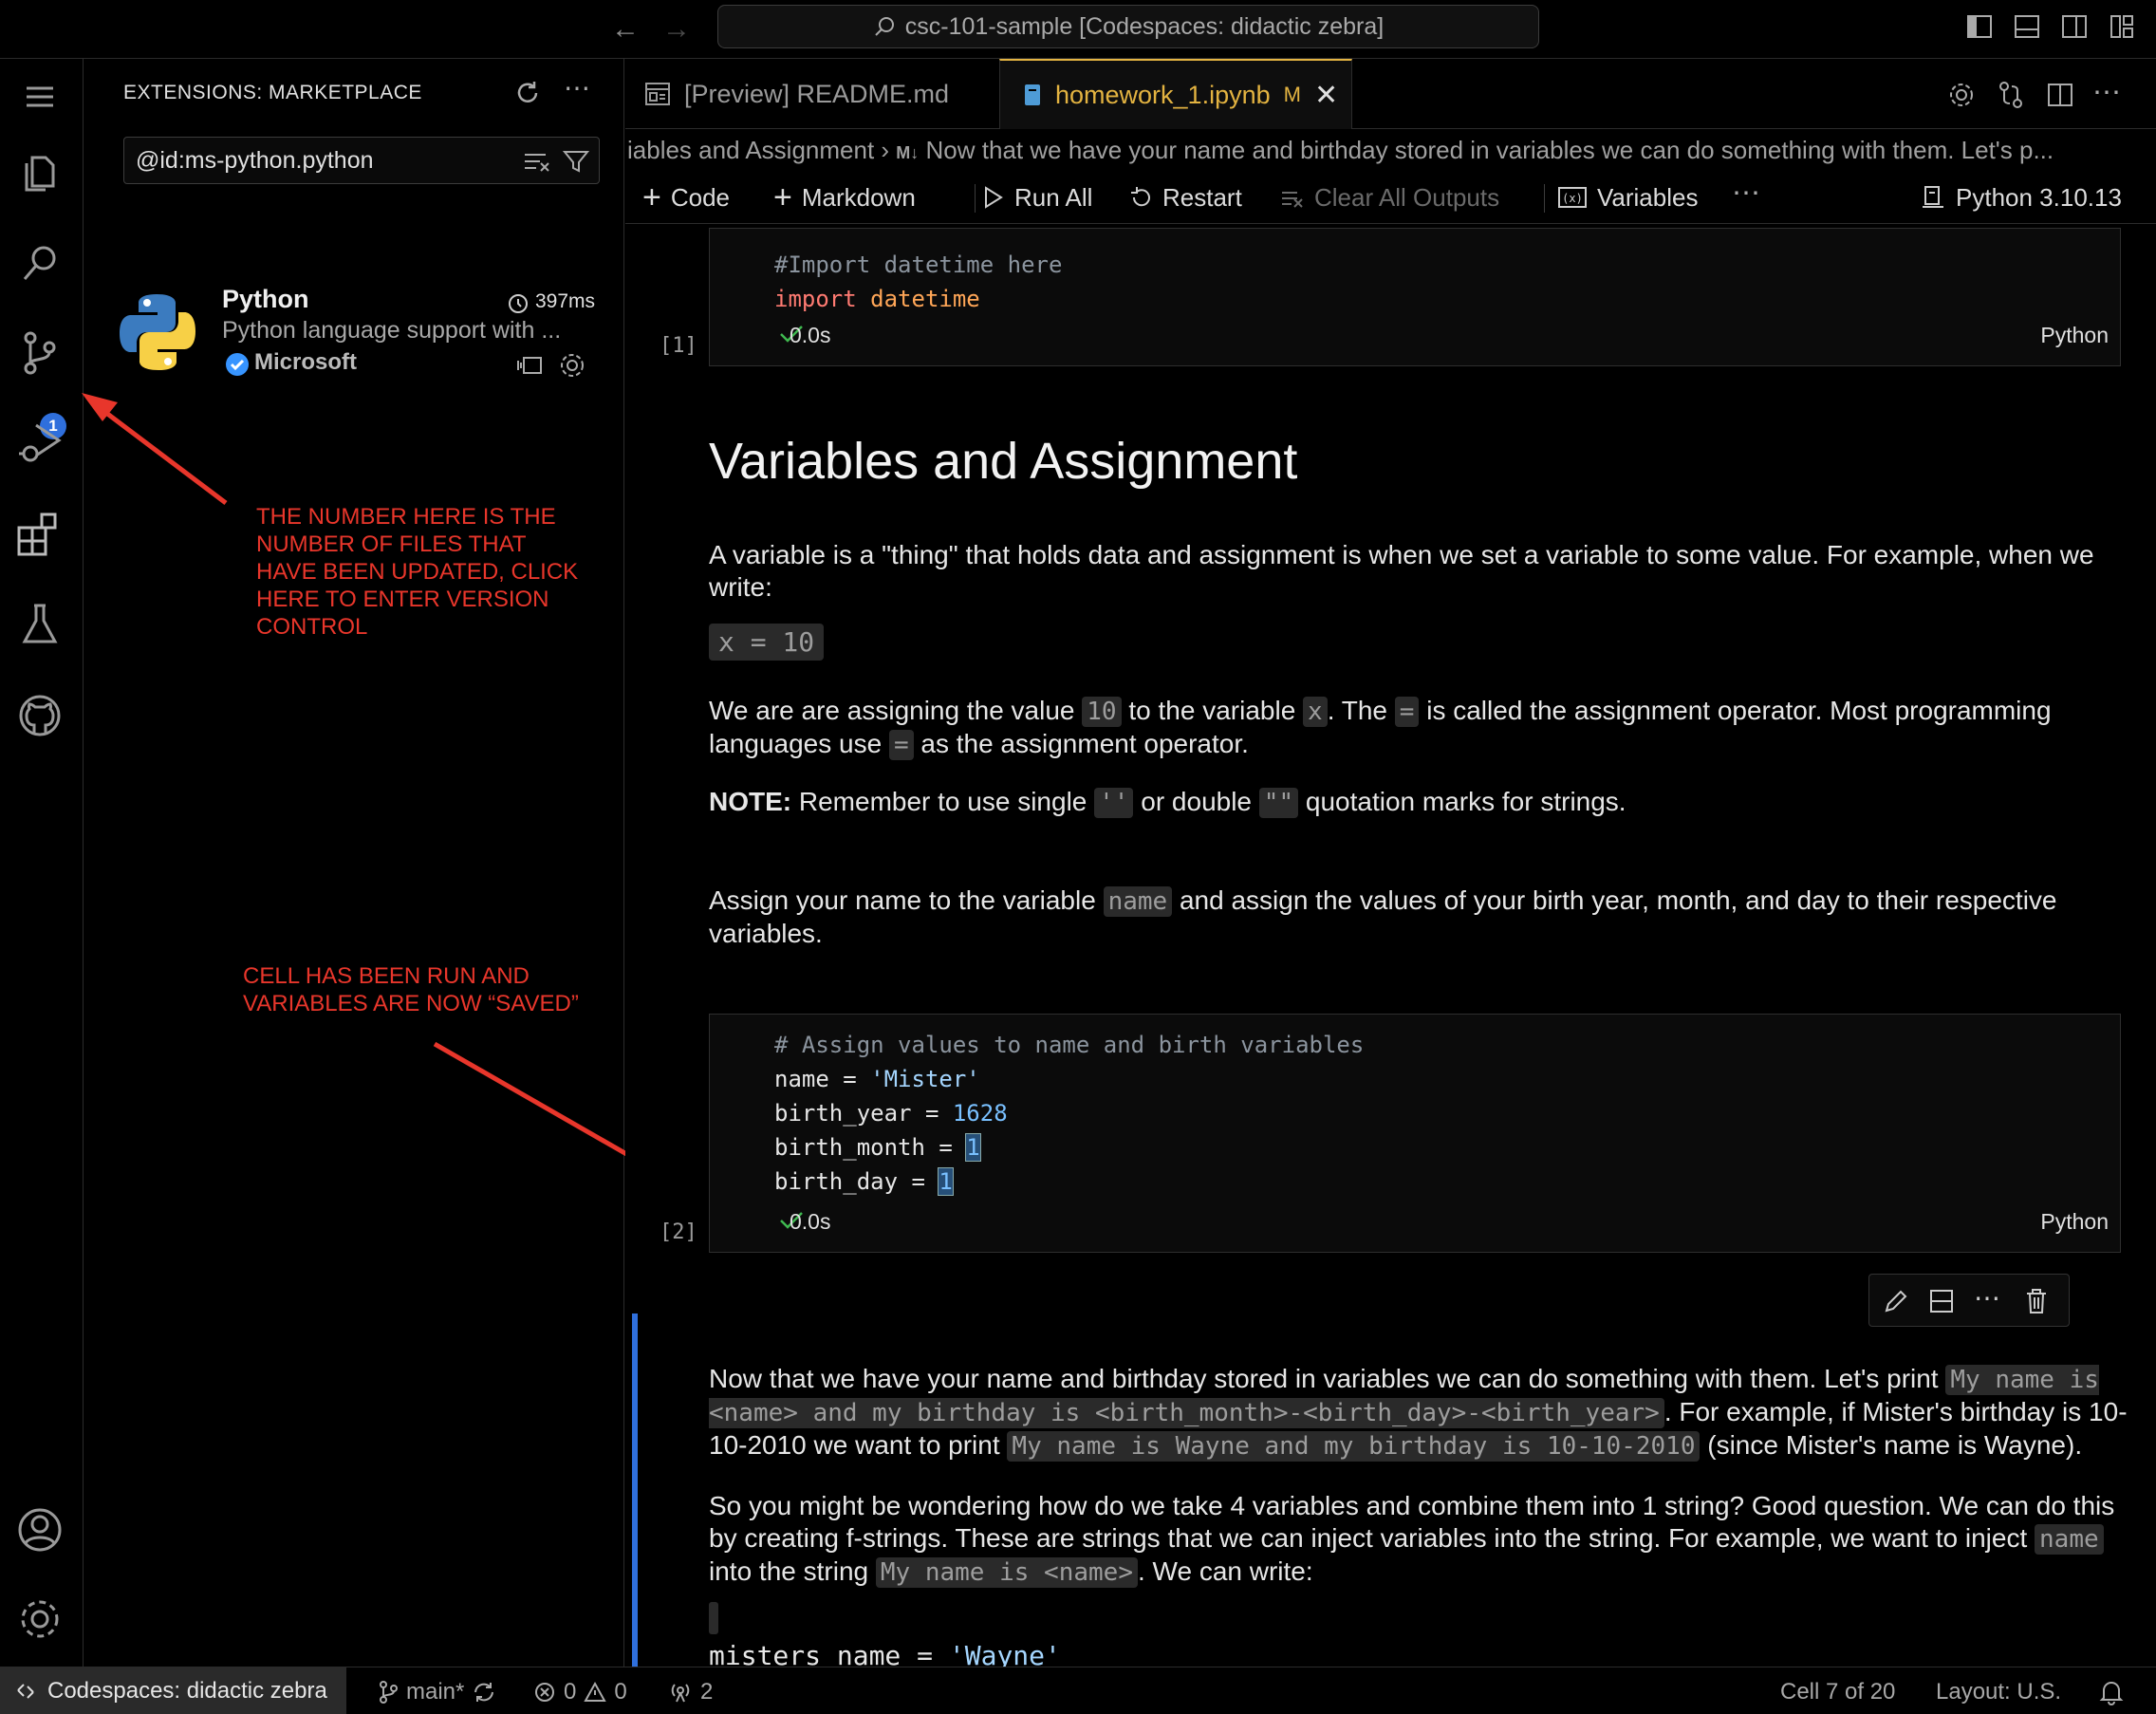 The height and width of the screenshot is (1714, 2156). I want to click on toolbar-more-icon: ⋯, so click(1746, 193).